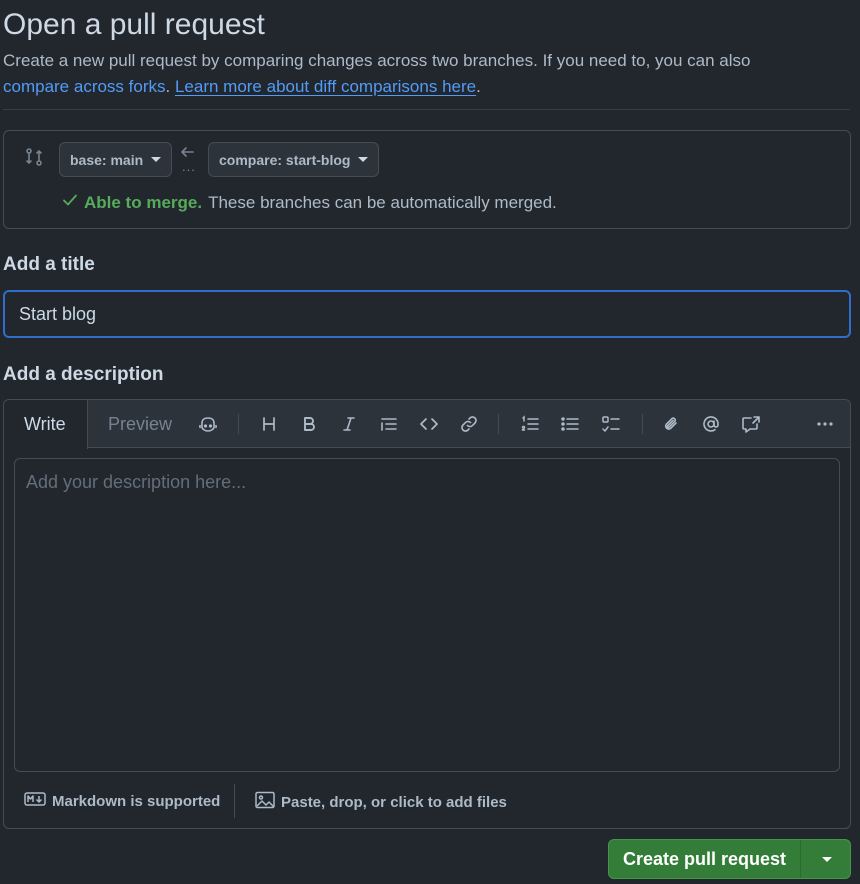  I want to click on create-pr-split-button: Create pull request, so click(729, 859).